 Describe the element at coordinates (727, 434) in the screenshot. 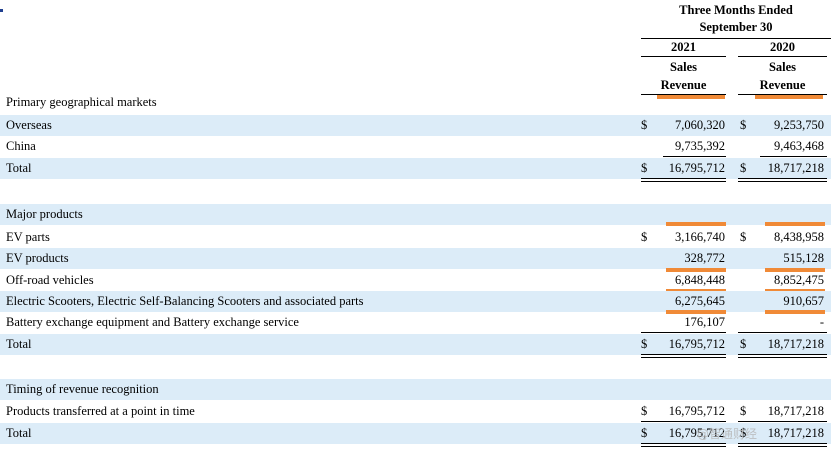

I see `watermark: @智通财经` at that location.